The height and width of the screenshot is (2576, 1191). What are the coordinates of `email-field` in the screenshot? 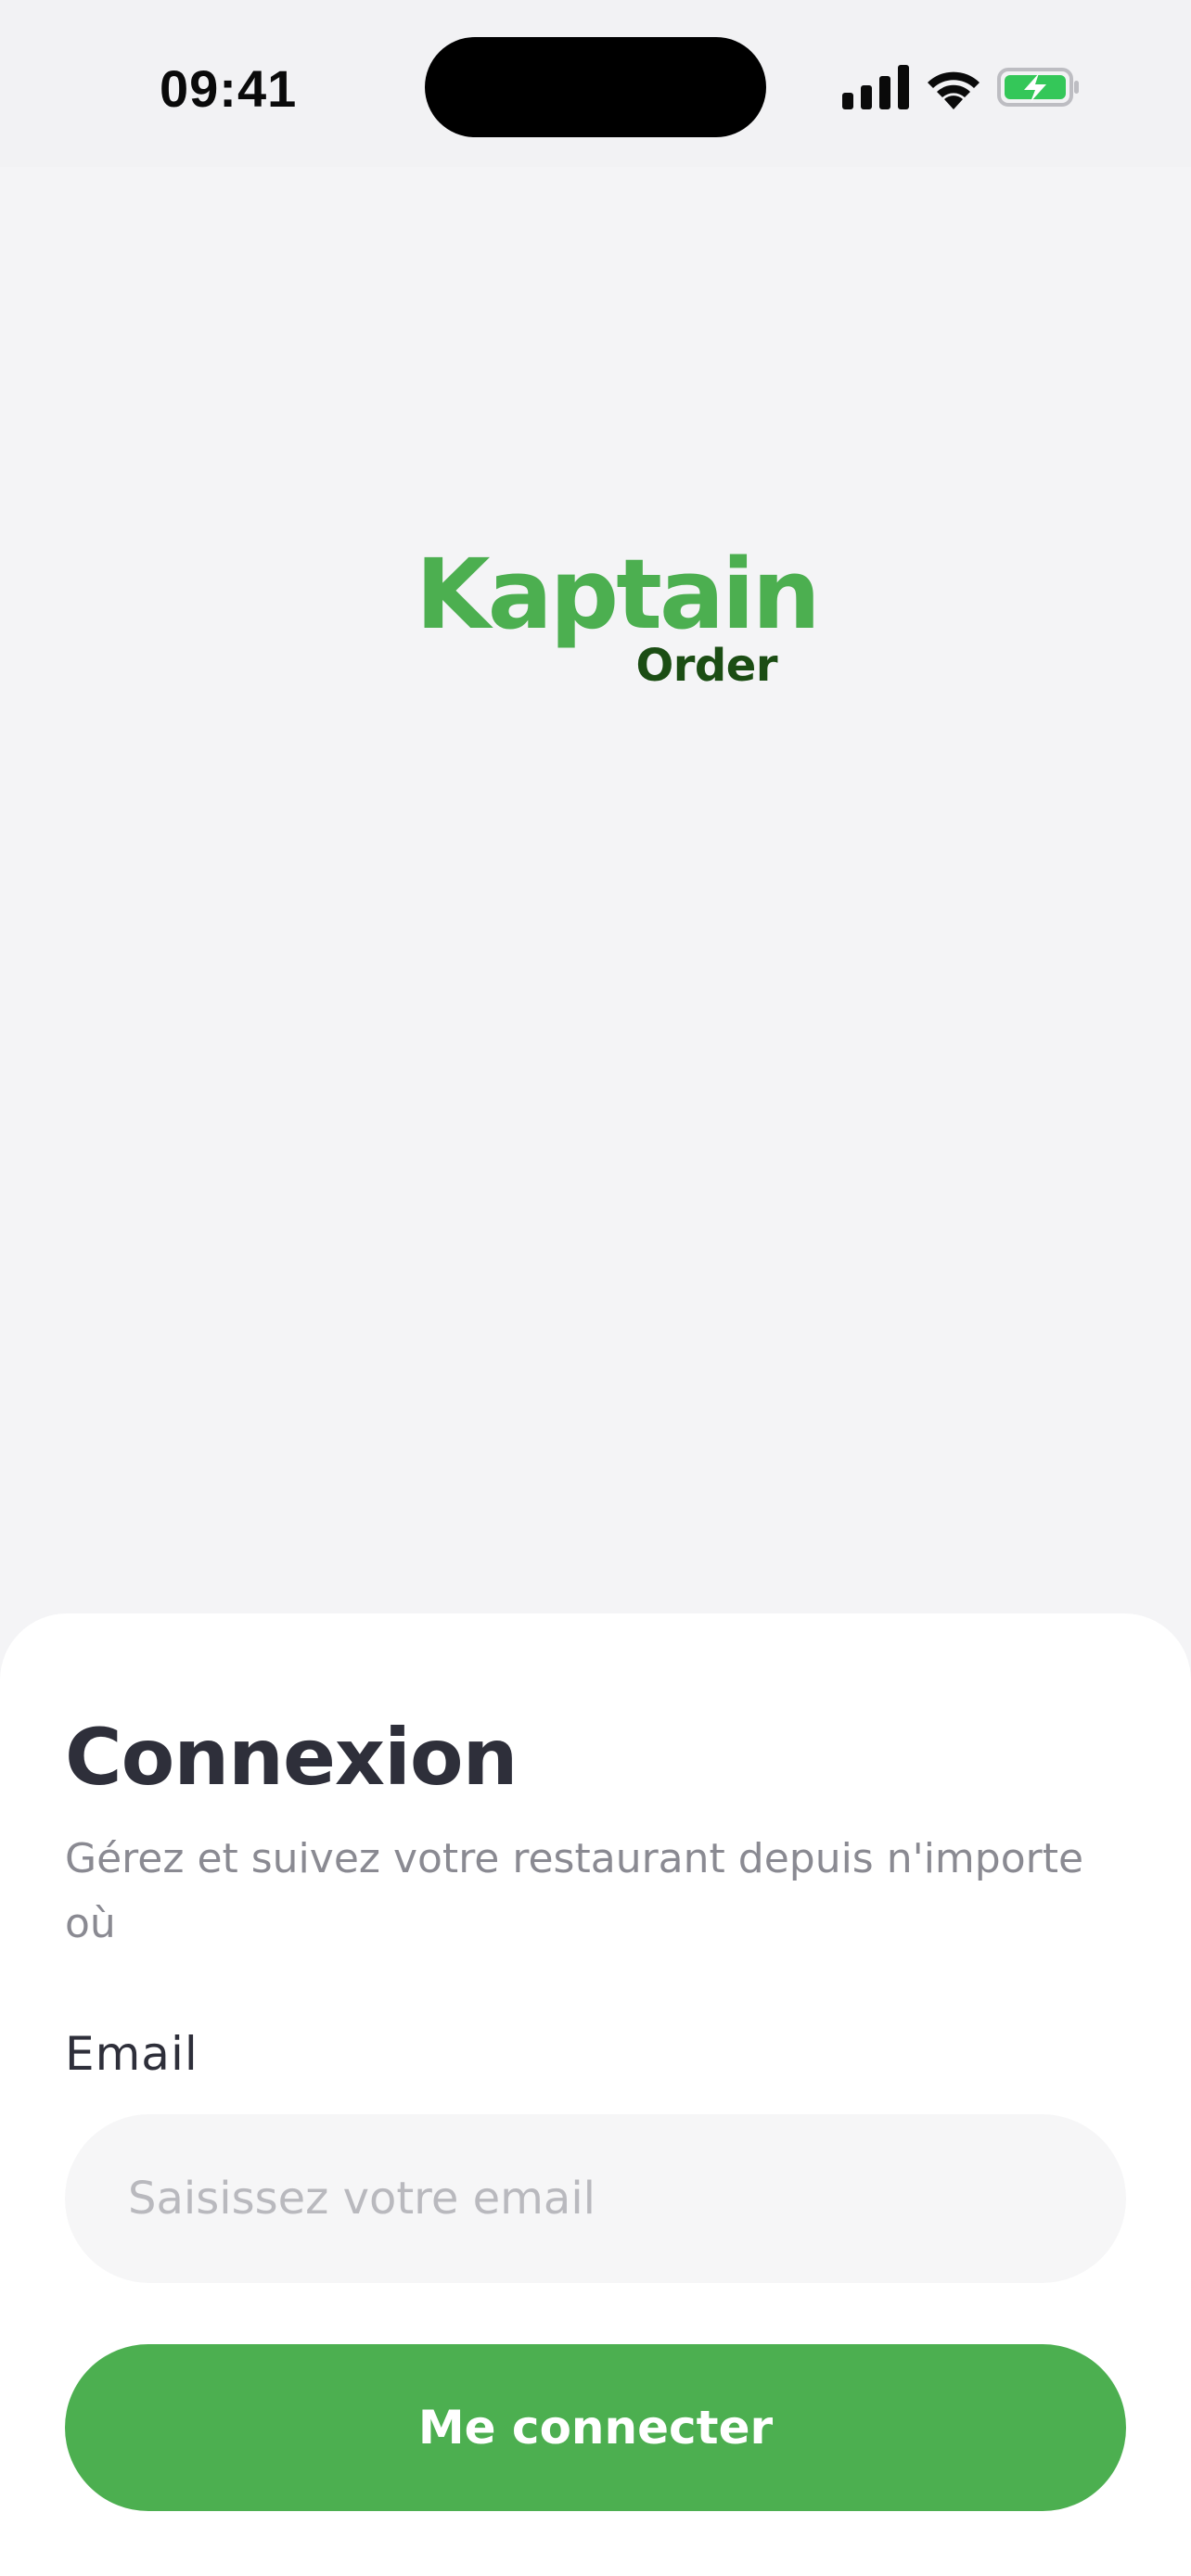 It's located at (595, 2198).